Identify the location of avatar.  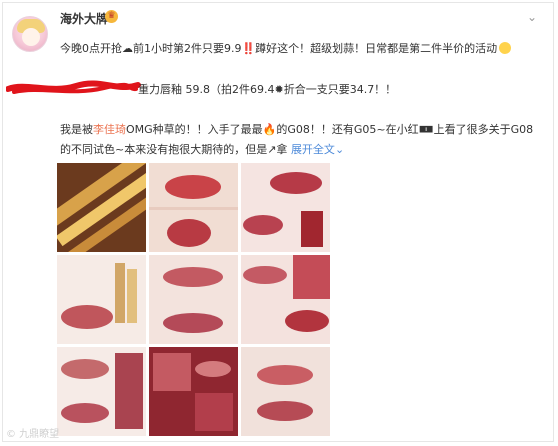
(30, 34).